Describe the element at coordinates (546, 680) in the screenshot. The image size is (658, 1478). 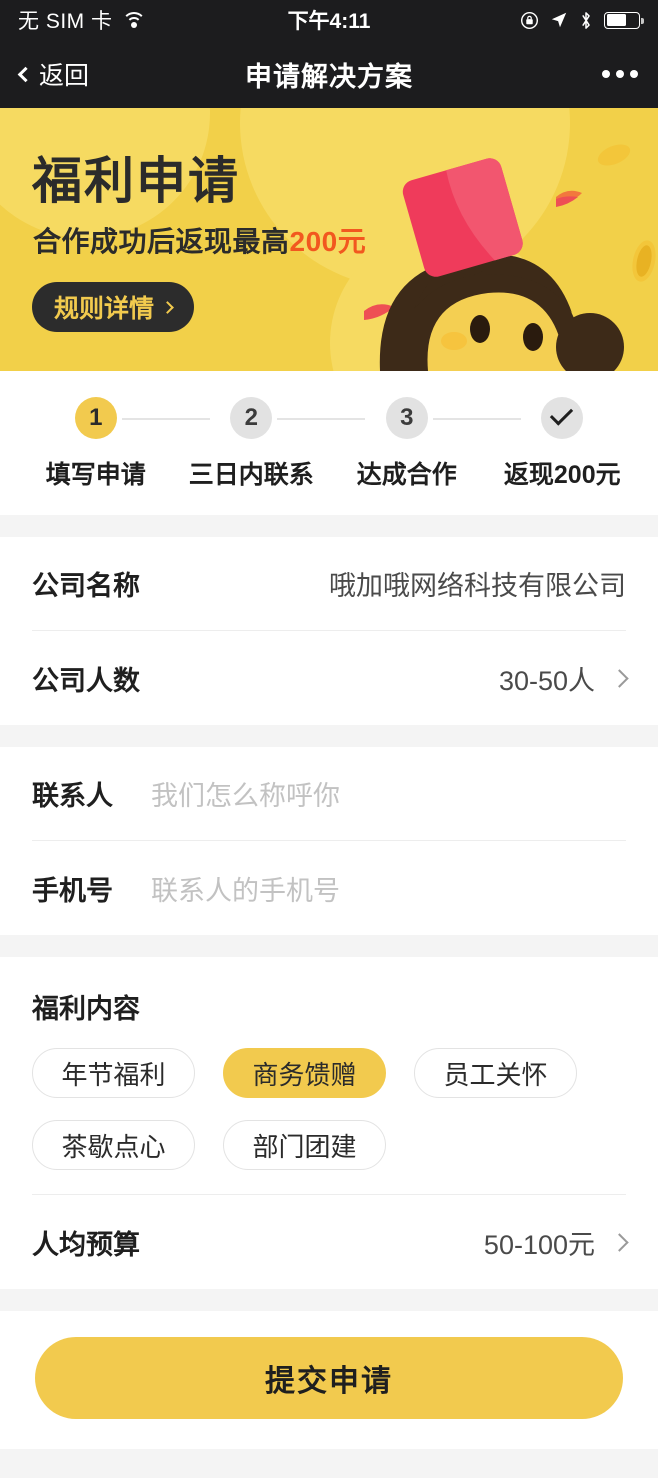
I see `row-value: 30-50人` at that location.